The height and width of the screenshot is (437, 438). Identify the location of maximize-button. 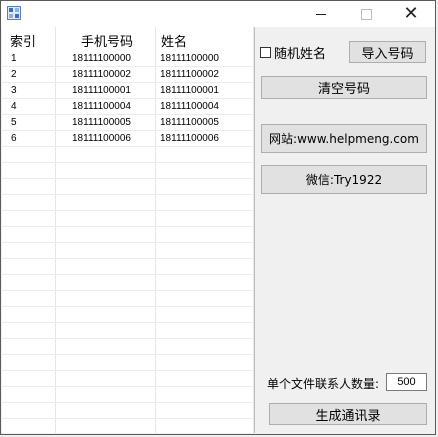
(366, 14).